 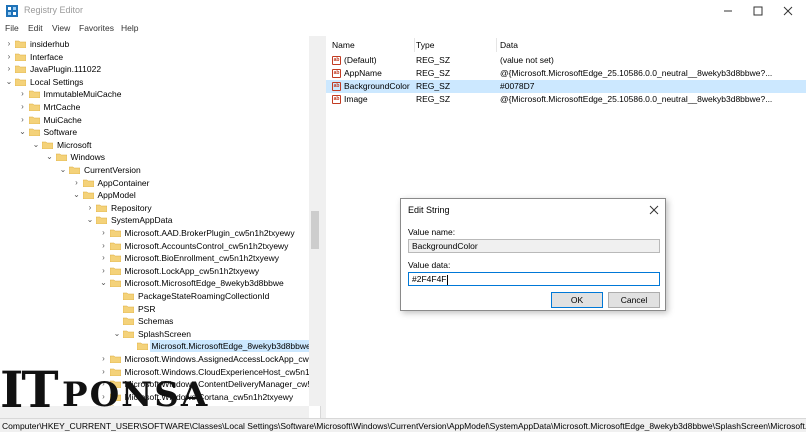 I want to click on tree-item: › AppContainer, so click(x=154, y=183).